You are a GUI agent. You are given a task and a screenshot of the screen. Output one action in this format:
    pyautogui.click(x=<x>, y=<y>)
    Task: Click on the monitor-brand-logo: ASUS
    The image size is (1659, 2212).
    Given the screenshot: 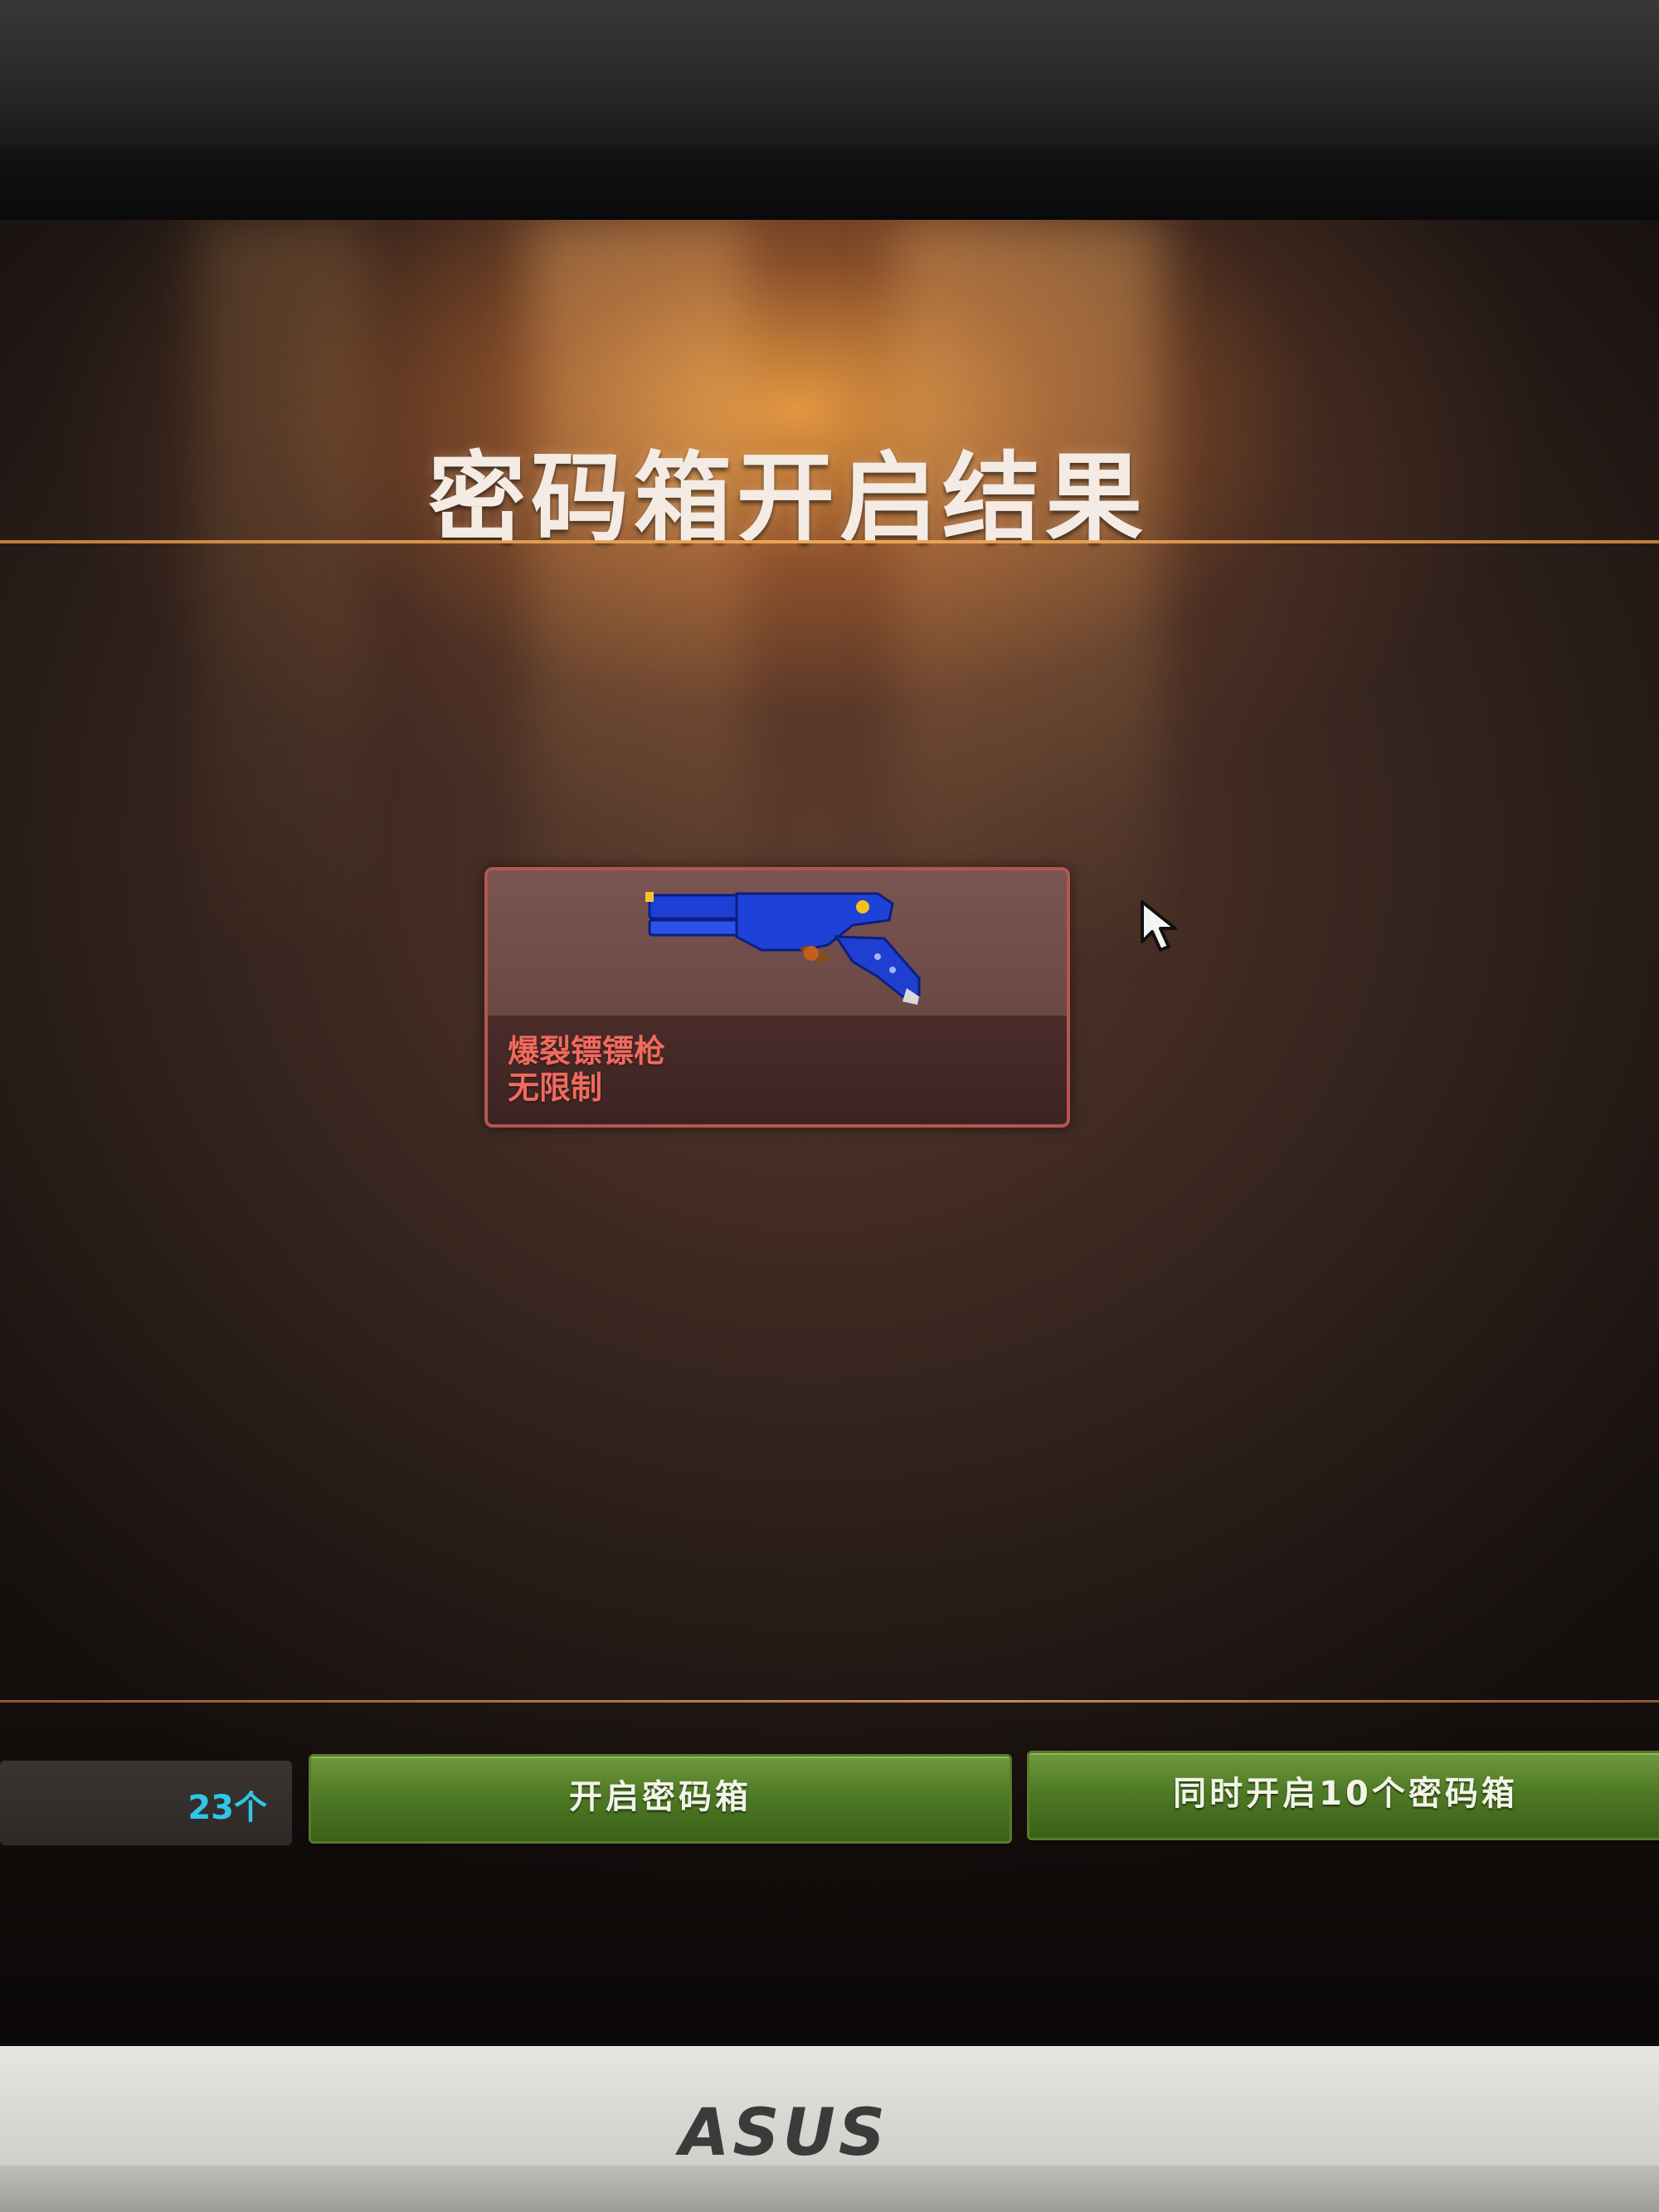 What is the action you would take?
    pyautogui.click(x=784, y=2133)
    